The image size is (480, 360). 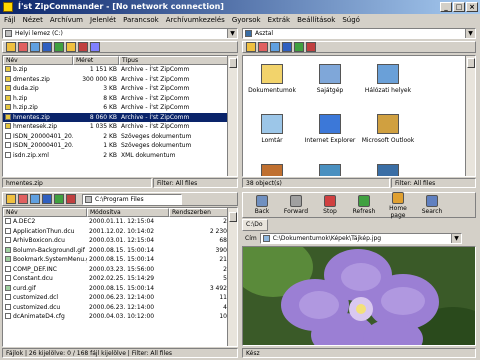 I want to click on table-row: b.zip 1 151 KB Archive - Í'st ZipComm, so click(x=120, y=70).